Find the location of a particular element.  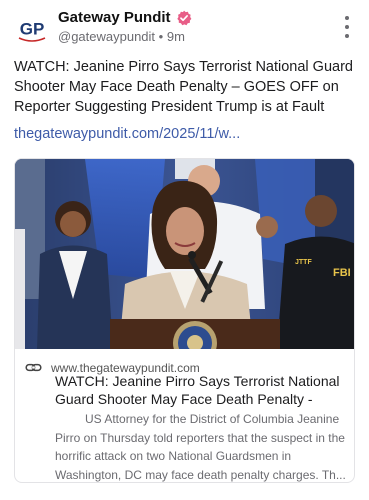

svg-text: GP is located at coordinates (32, 29).